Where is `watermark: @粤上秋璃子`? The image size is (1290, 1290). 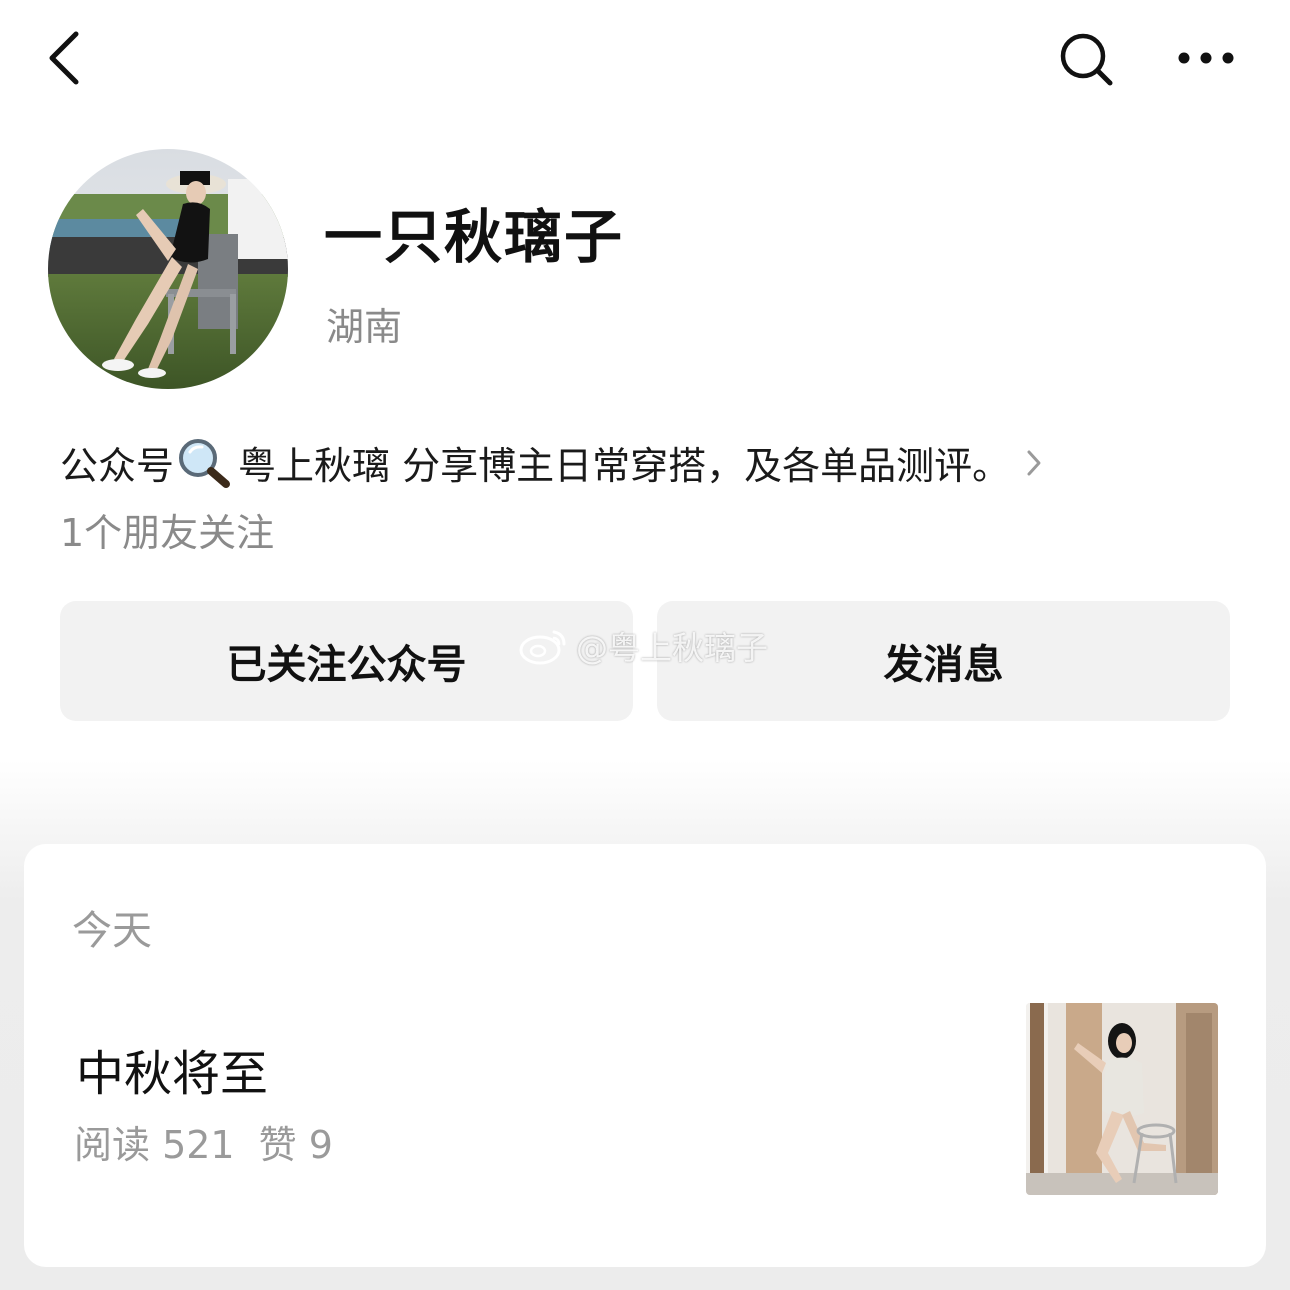
watermark: @粤上秋璃子 is located at coordinates (643, 646).